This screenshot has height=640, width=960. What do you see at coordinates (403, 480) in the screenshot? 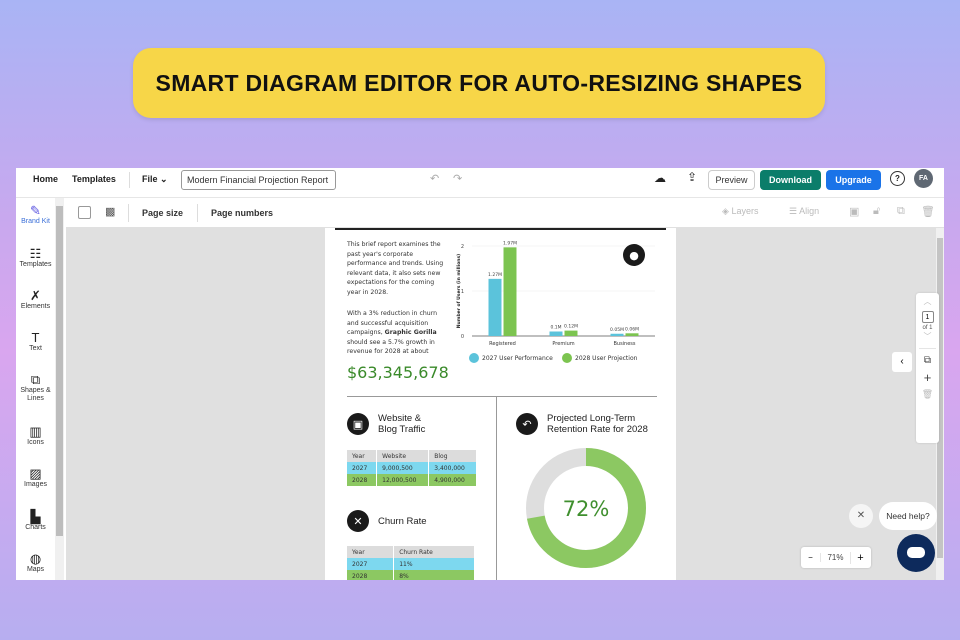
I see `table-cell: 12,000,500` at bounding box center [403, 480].